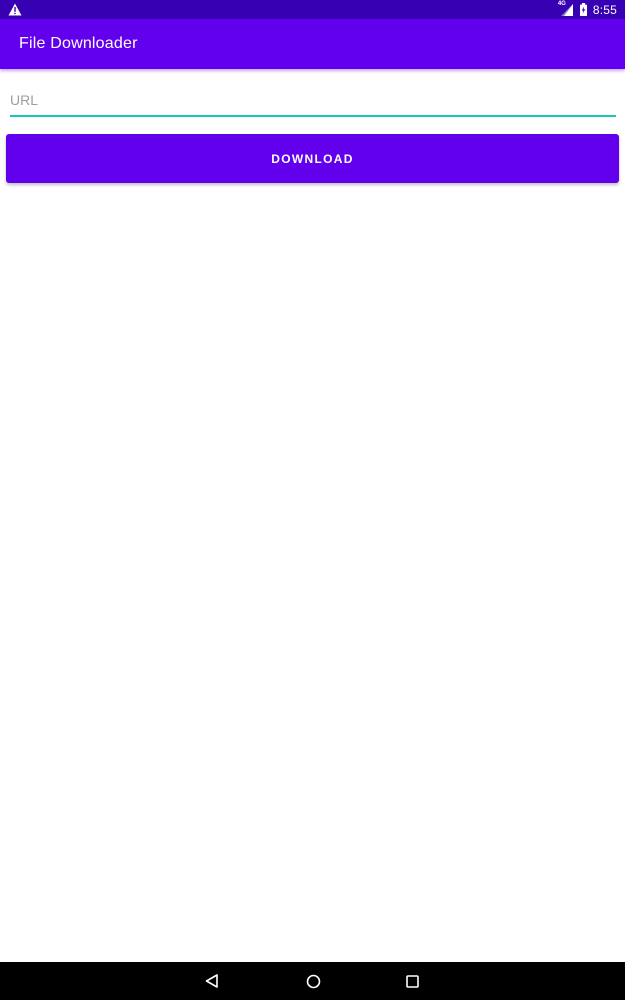 The image size is (625, 1000). I want to click on navigation-bar, so click(312, 981).